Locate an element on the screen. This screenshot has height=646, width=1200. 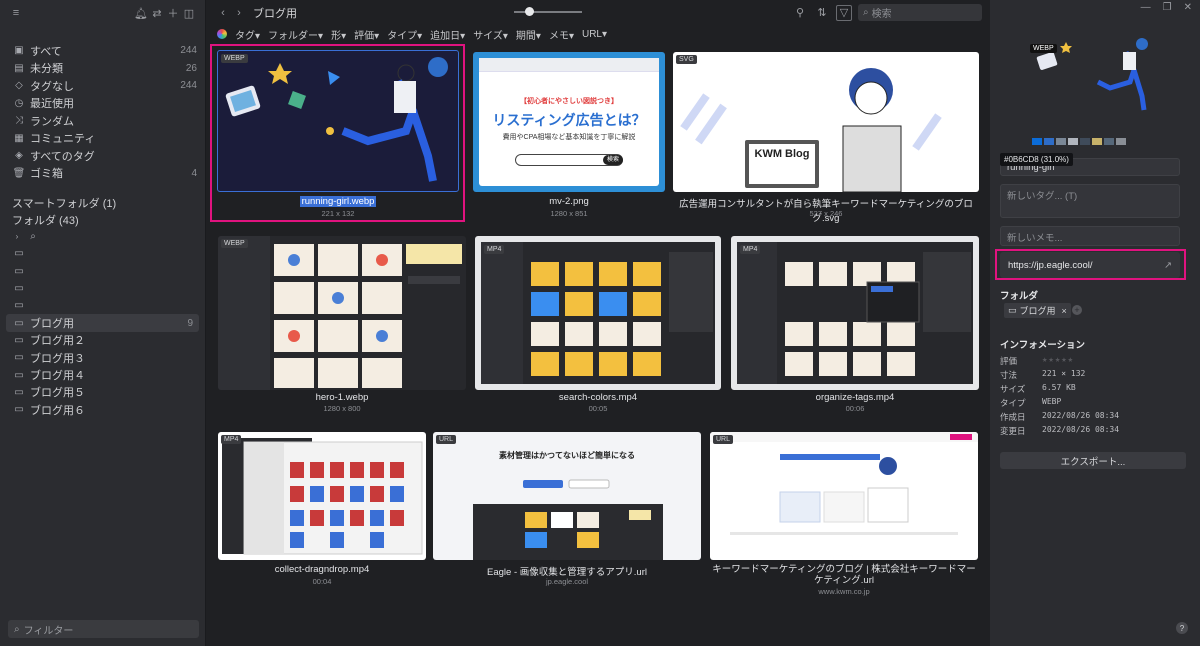
folder-item-blog6: ▭ ブログ用６ is located at coordinates (102, 409).